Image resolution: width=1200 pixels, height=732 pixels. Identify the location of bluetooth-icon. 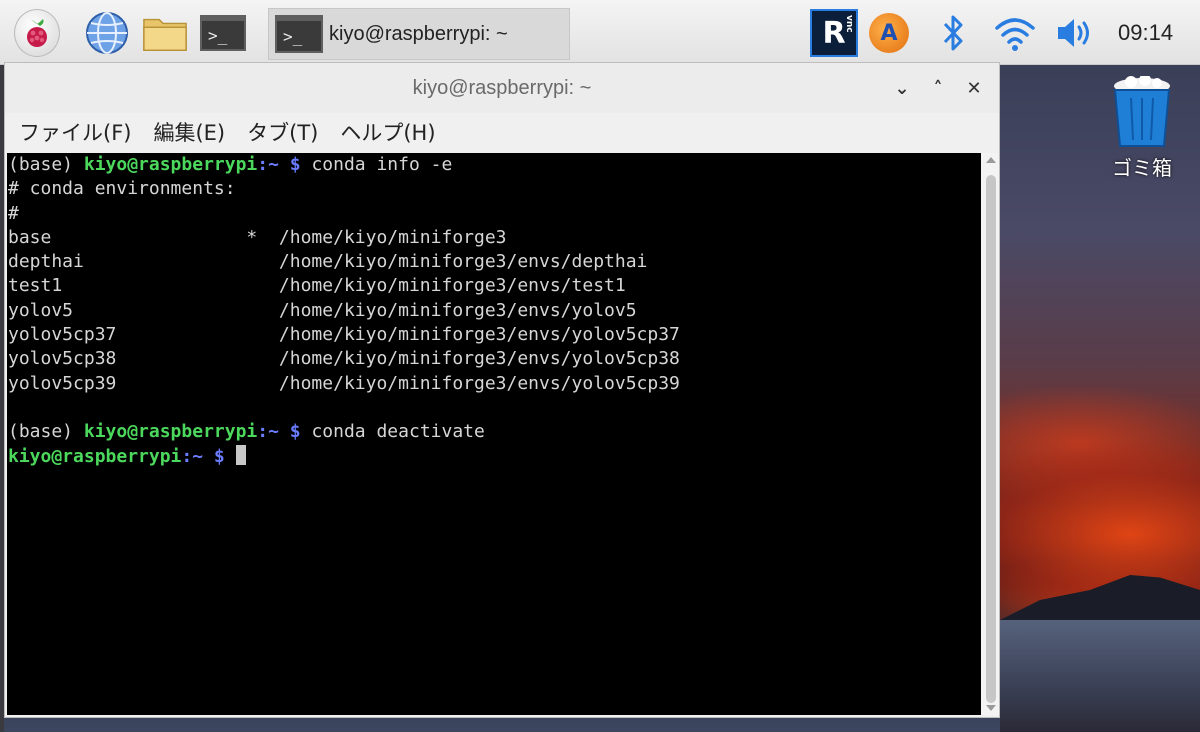
(953, 33).